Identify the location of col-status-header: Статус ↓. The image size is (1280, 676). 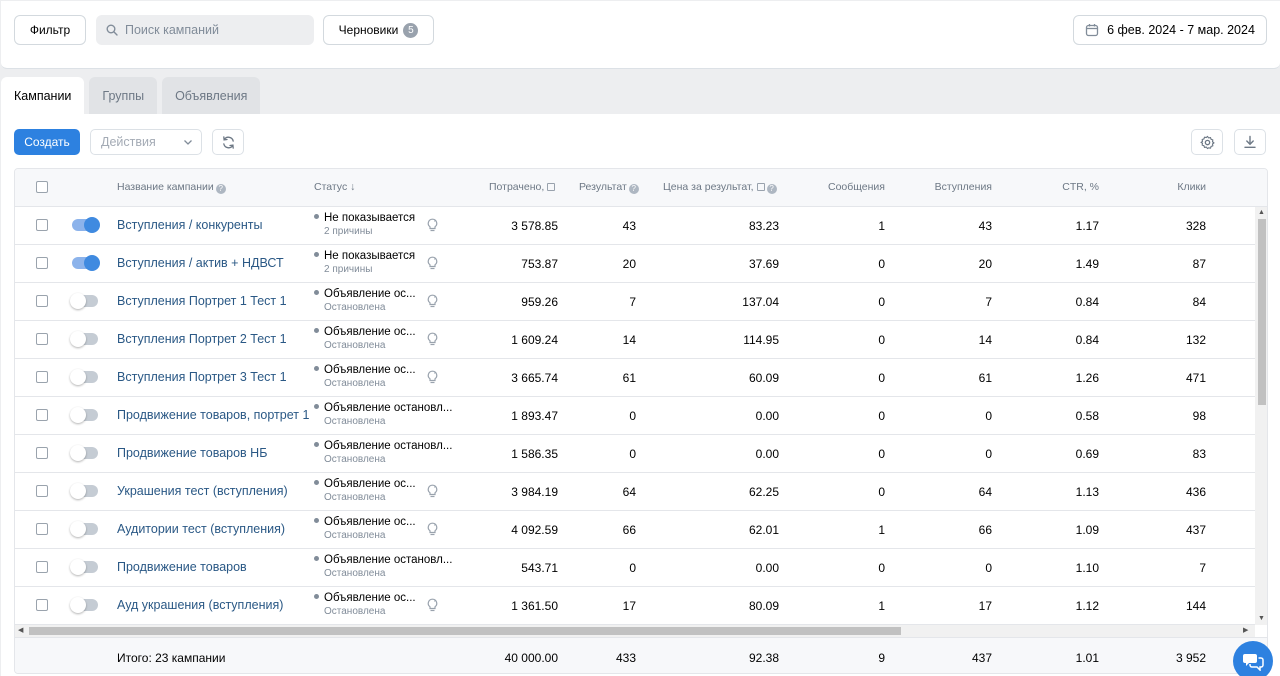
(334, 187).